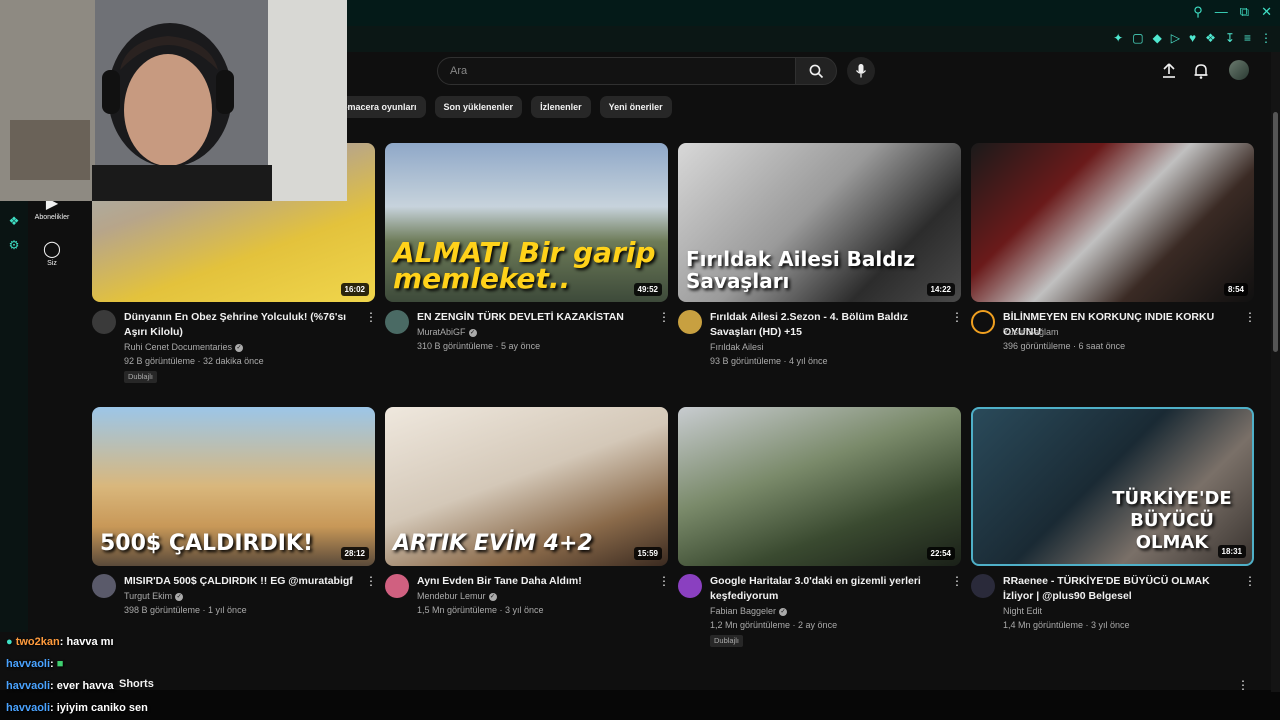  What do you see at coordinates (1022, 611) in the screenshot?
I see `channel-name: Night Edit` at bounding box center [1022, 611].